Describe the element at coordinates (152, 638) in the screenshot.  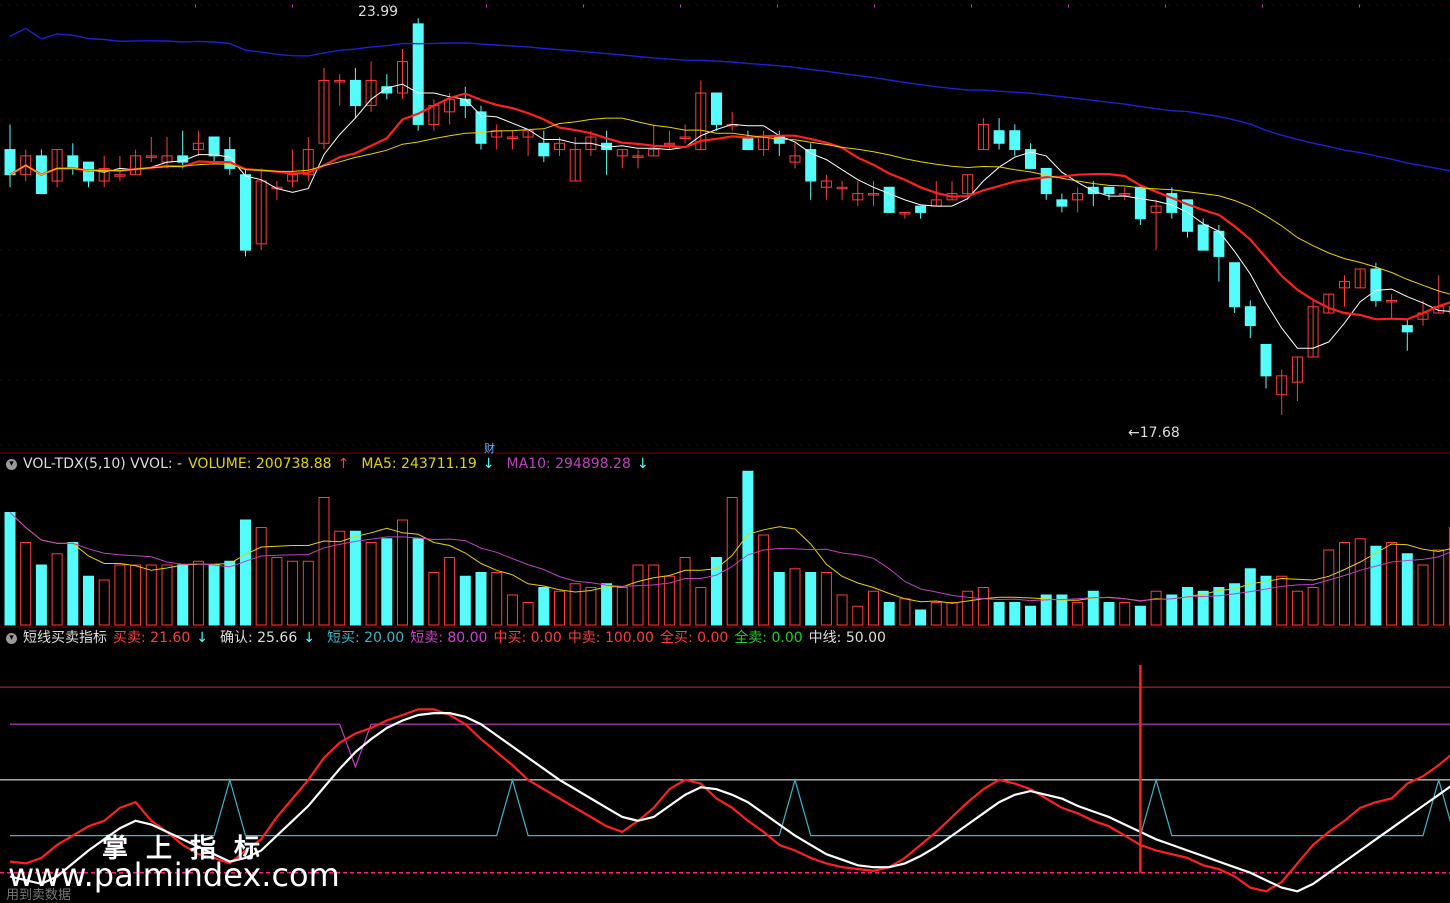
I see `buysell-value: 买卖: 21.60` at that location.